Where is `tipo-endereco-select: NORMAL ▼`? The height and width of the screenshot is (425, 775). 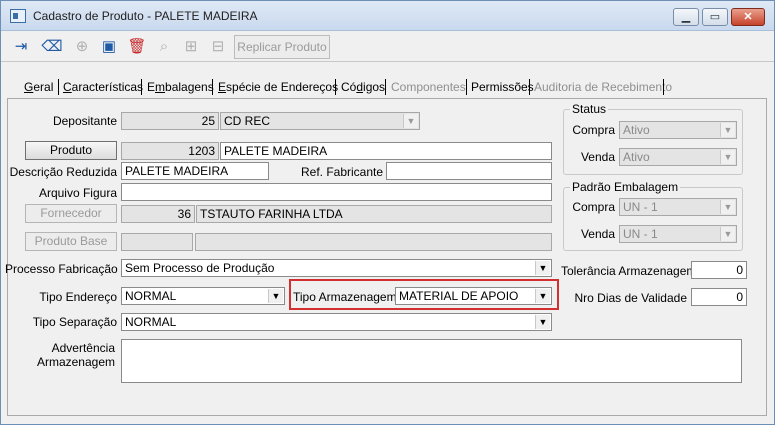
tipo-endereco-select: NORMAL ▼ is located at coordinates (203, 296).